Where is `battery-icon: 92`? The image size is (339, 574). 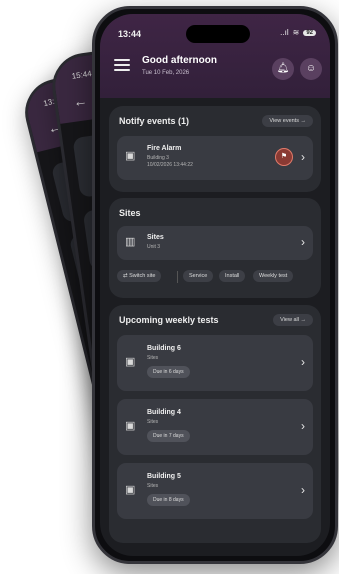
battery-icon: 92 is located at coordinates (309, 32).